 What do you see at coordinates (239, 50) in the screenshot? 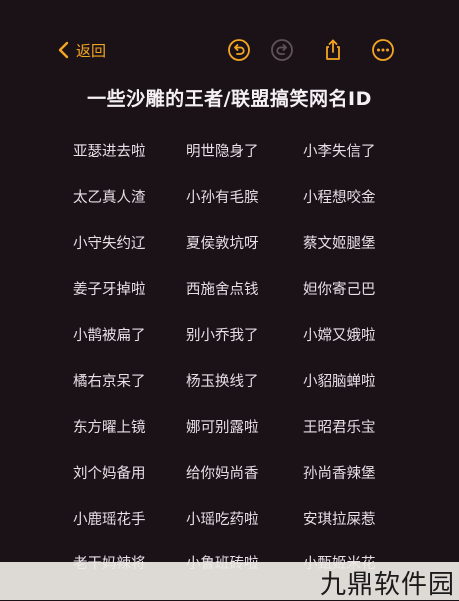
I see `undo-icon` at bounding box center [239, 50].